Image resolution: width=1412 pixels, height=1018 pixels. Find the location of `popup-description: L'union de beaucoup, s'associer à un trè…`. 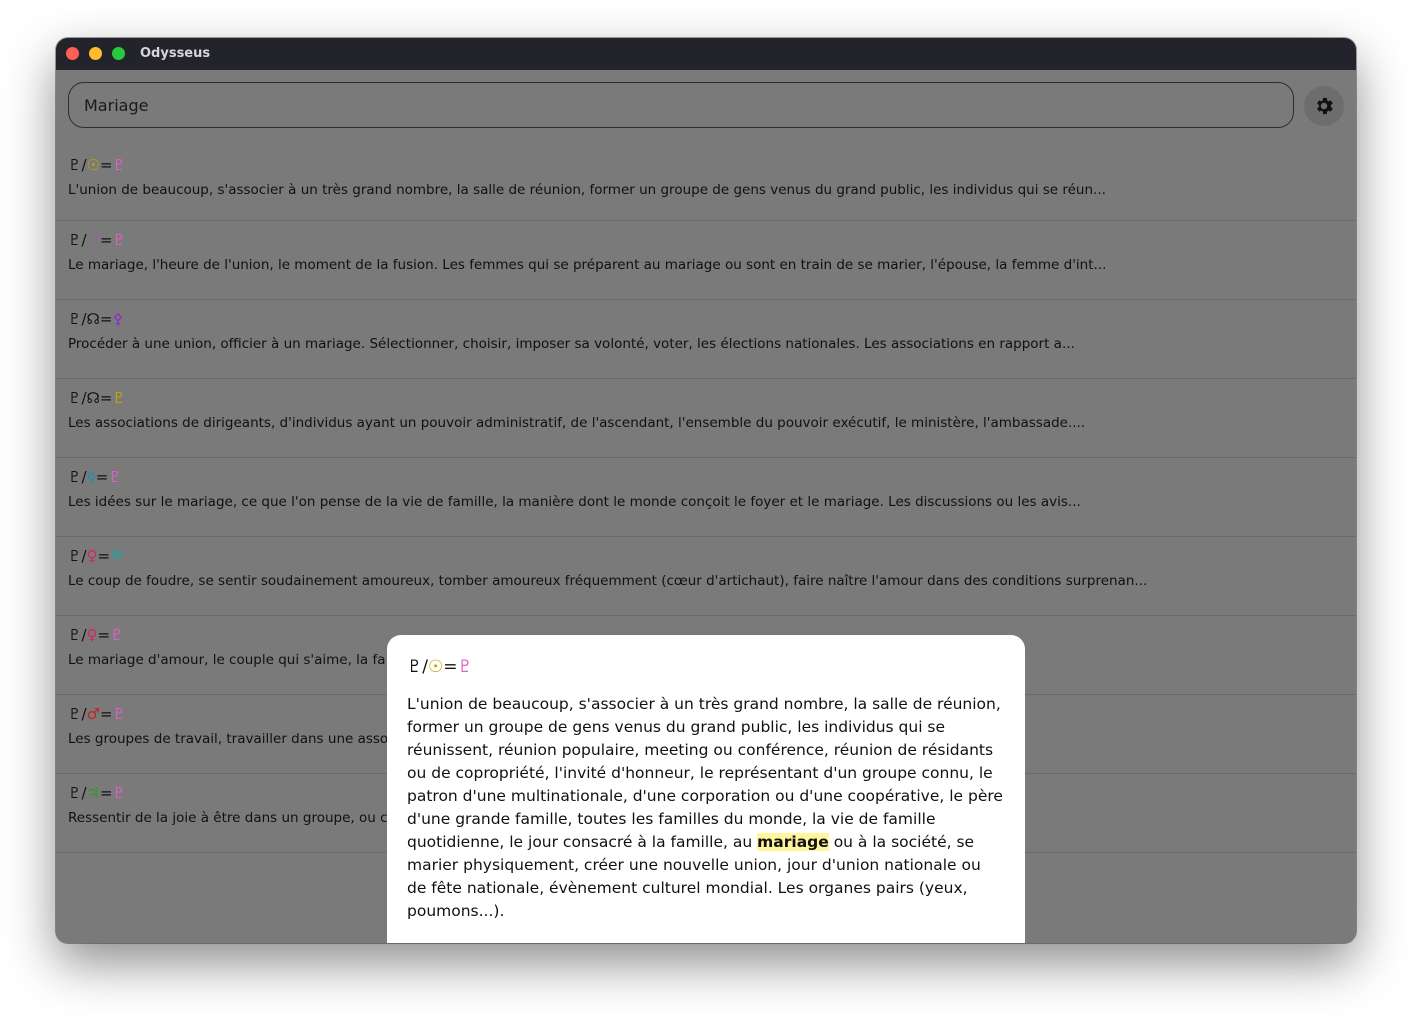

popup-description: L'union de beaucoup, s'associer à un trè… is located at coordinates (705, 807).